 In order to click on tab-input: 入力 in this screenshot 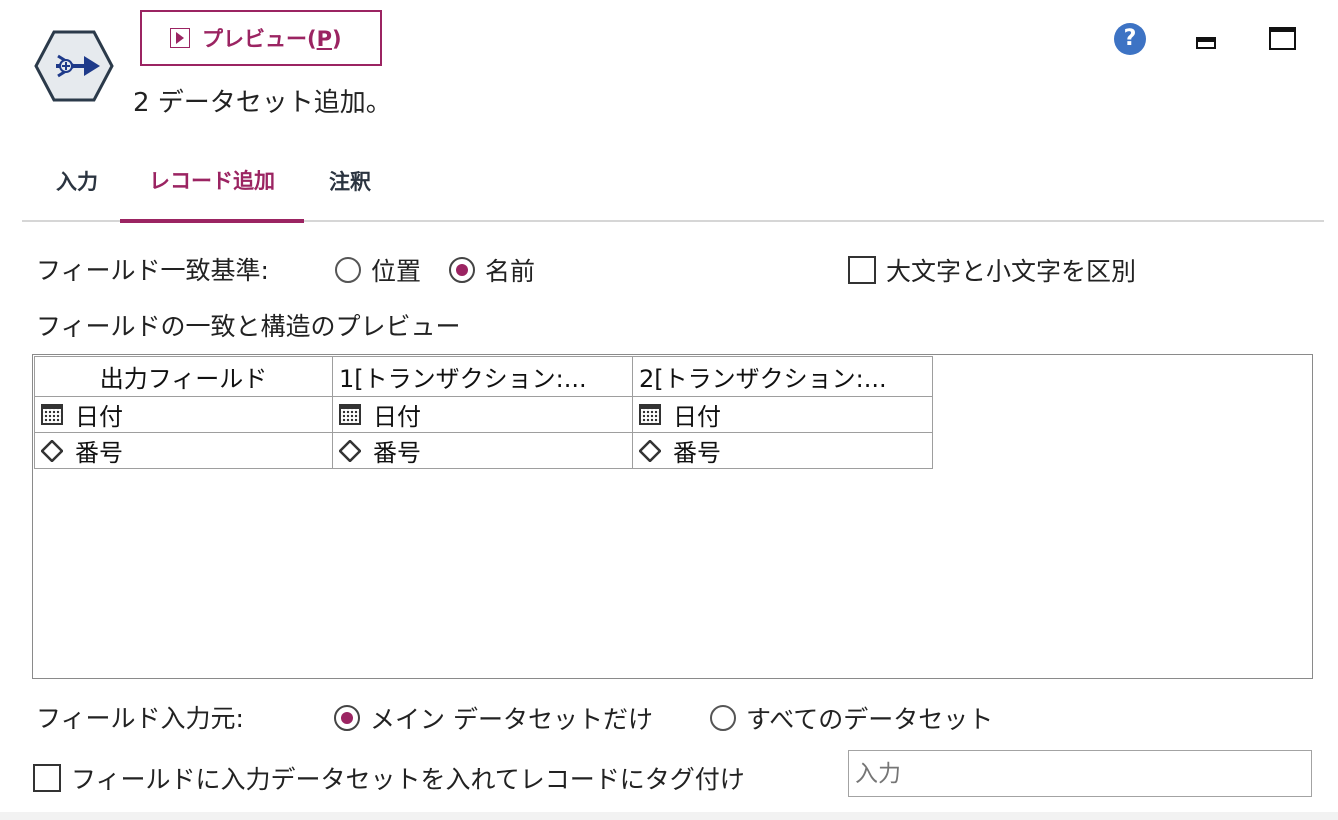, I will do `click(77, 181)`.